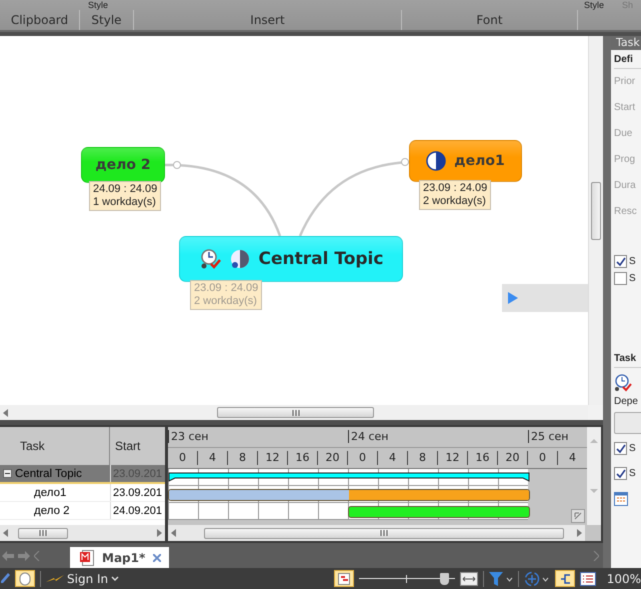  Describe the element at coordinates (5, 578) in the screenshot. I see `pencil-icon` at that location.